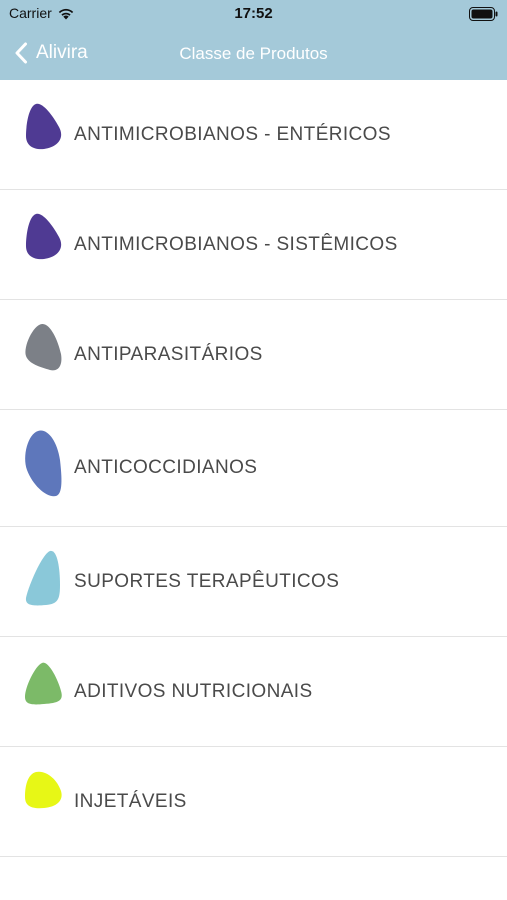  Describe the element at coordinates (253, 802) in the screenshot. I see `list-item-injetaveis: INJETÁVEIS` at that location.